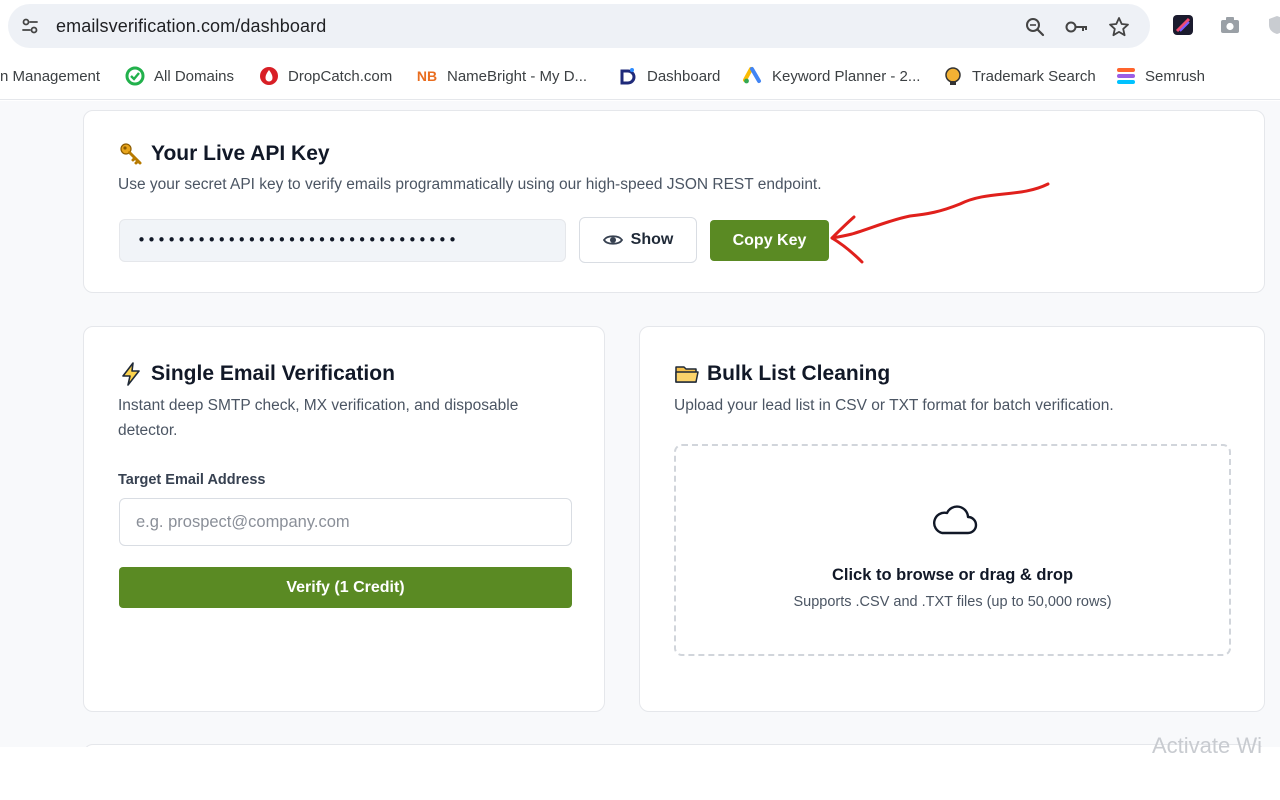 The image size is (1280, 800). What do you see at coordinates (256, 374) in the screenshot?
I see `single-verification-title: Single Email Verification` at bounding box center [256, 374].